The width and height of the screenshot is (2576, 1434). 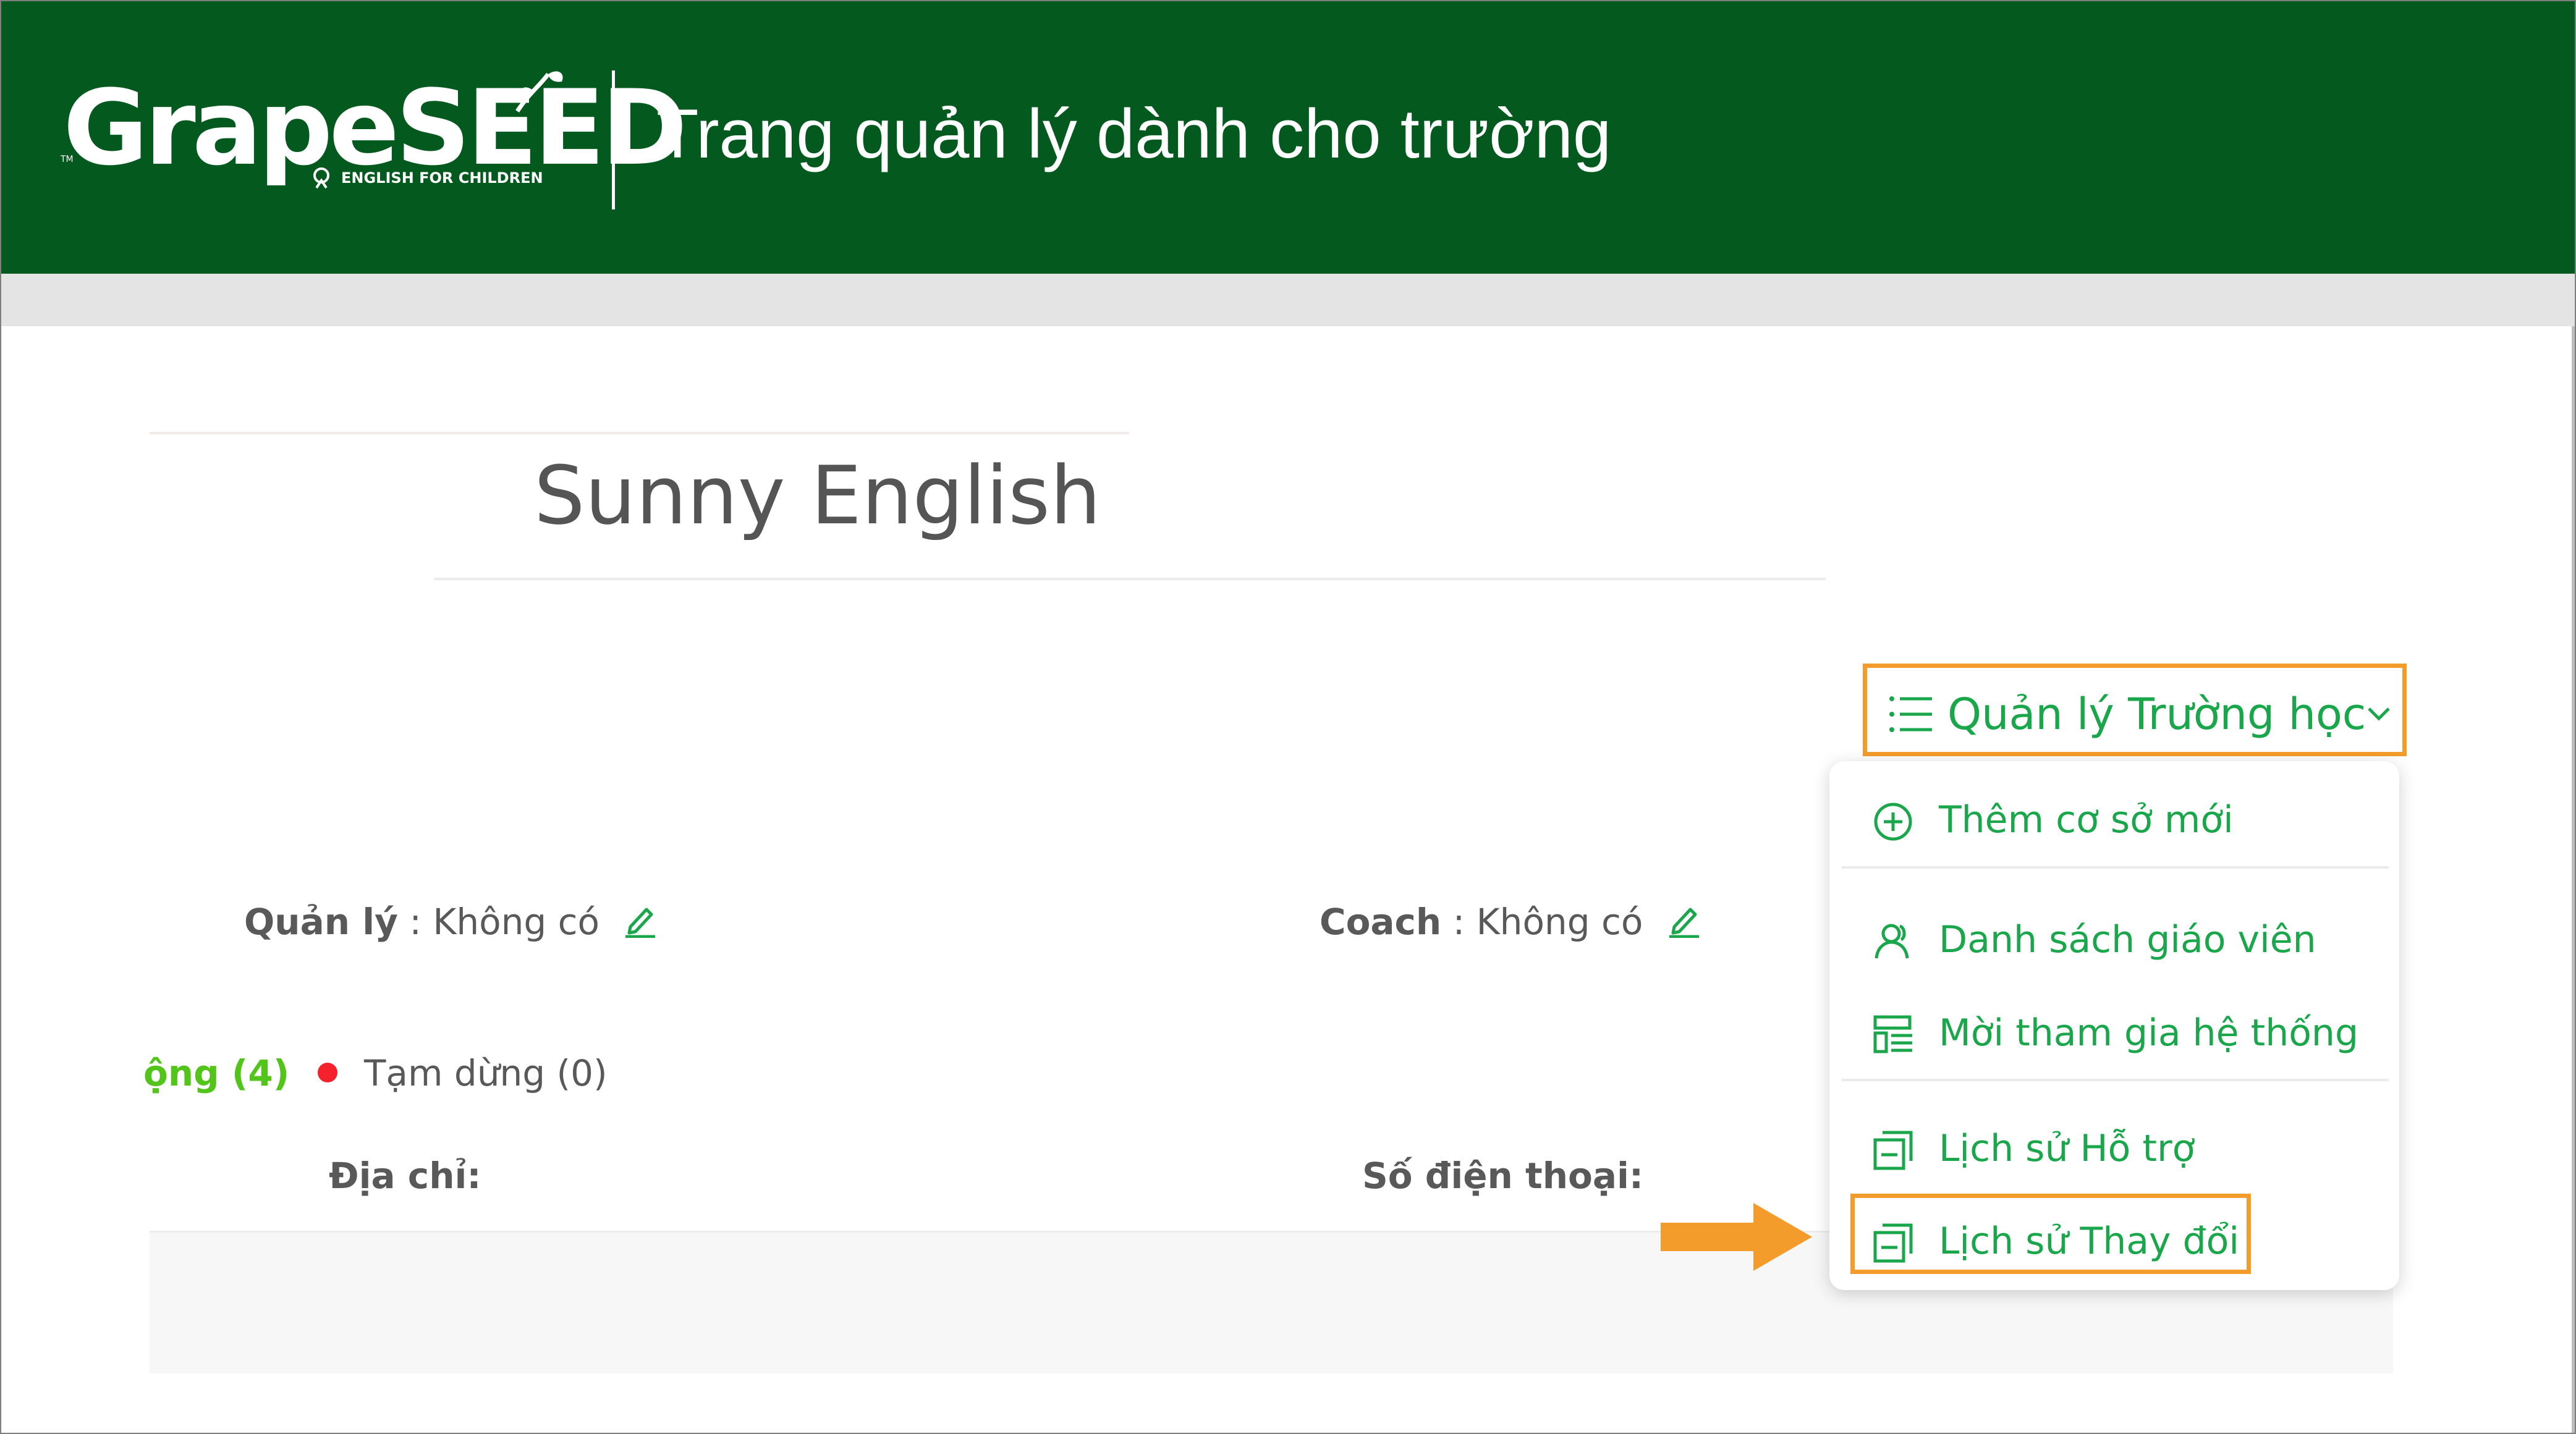 What do you see at coordinates (613, 139) in the screenshot?
I see `header-divider` at bounding box center [613, 139].